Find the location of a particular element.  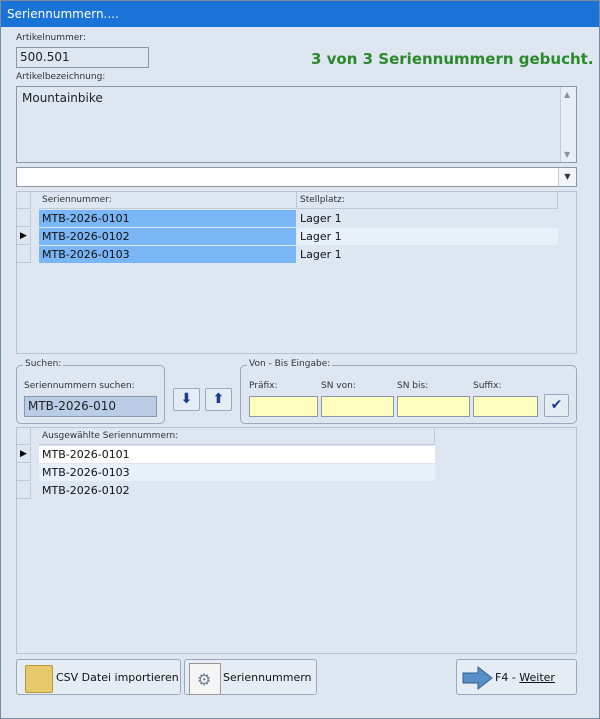

description-scrollbar: ▲ ▼ is located at coordinates (568, 124).